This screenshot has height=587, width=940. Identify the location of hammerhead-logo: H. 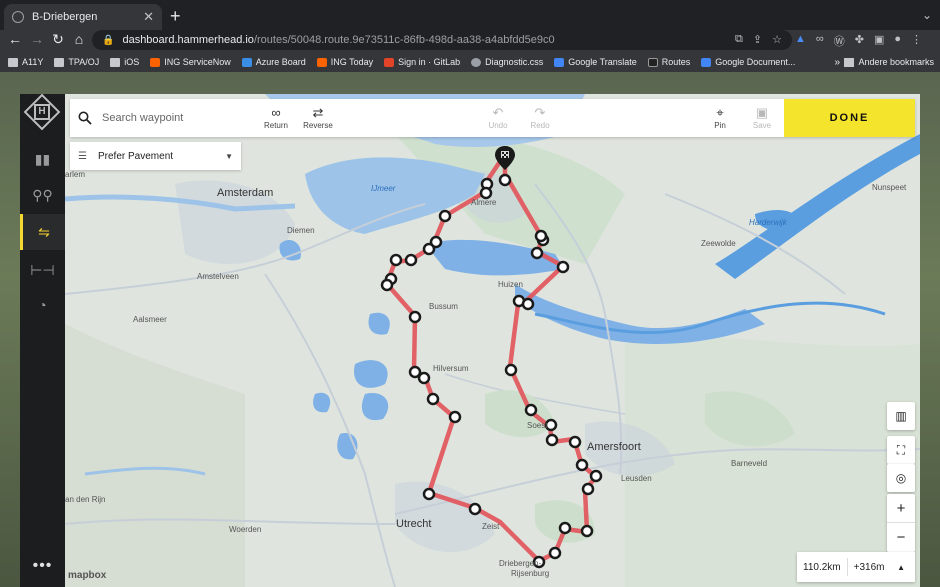
(42, 112).